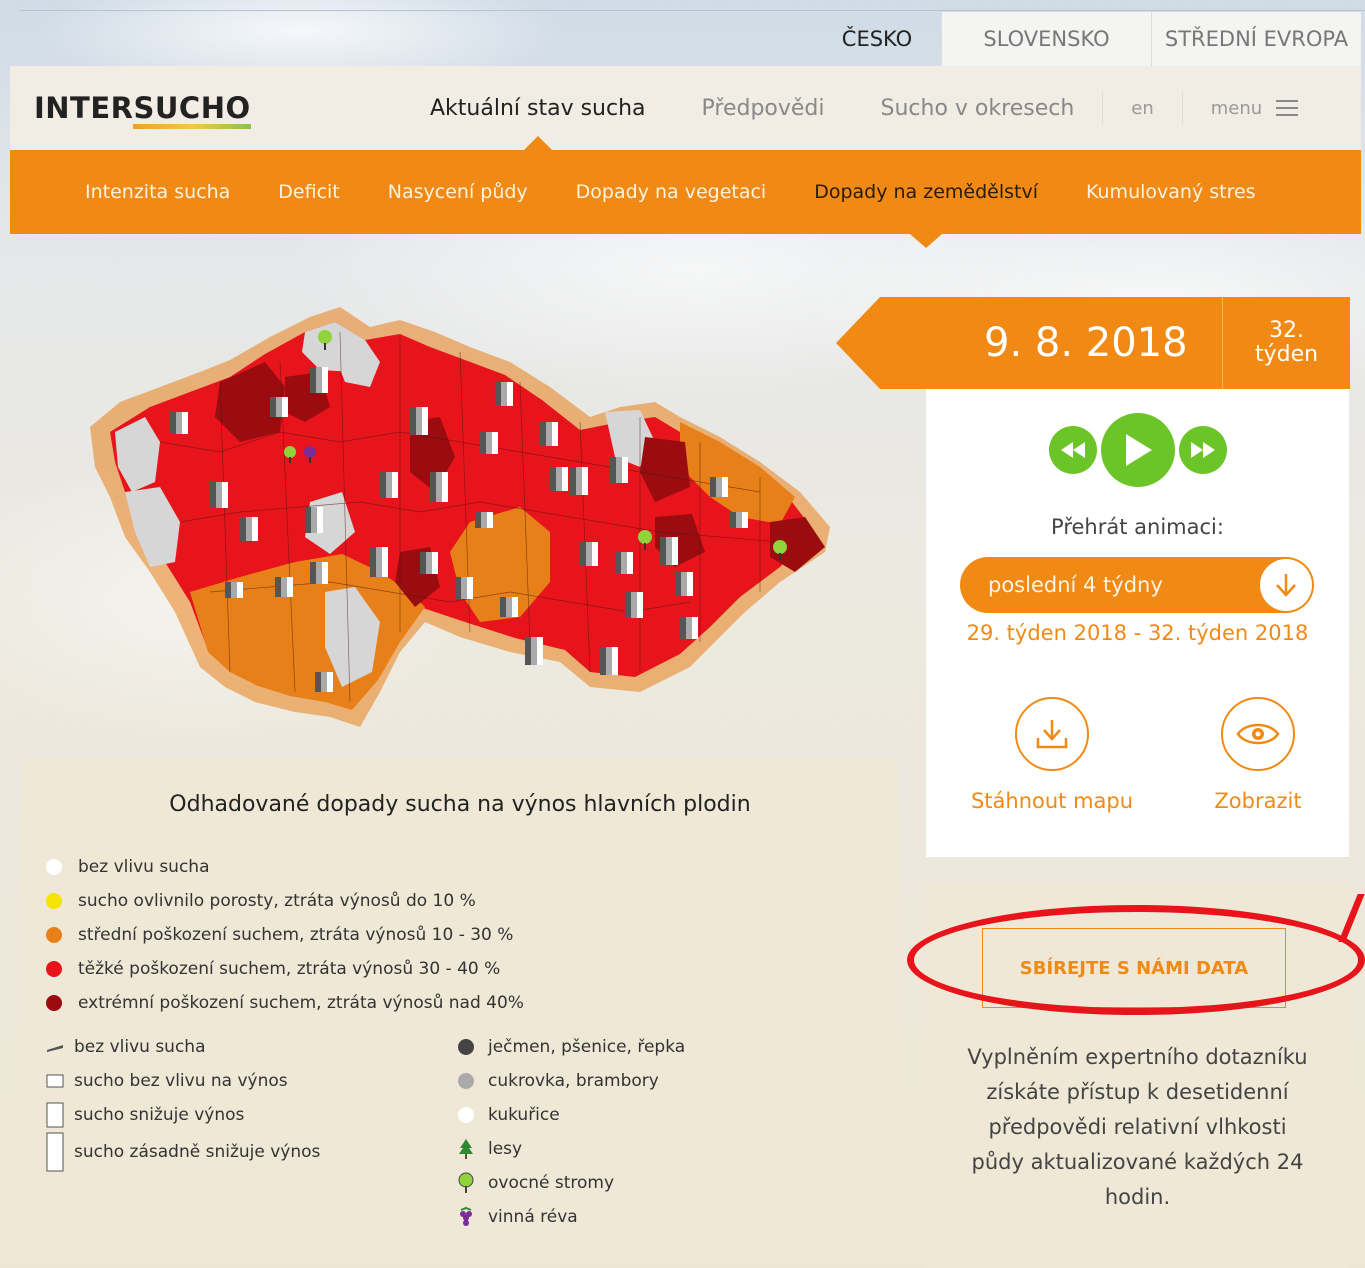 The image size is (1365, 1268). What do you see at coordinates (466, 1217) in the screenshot?
I see `grape-icon` at bounding box center [466, 1217].